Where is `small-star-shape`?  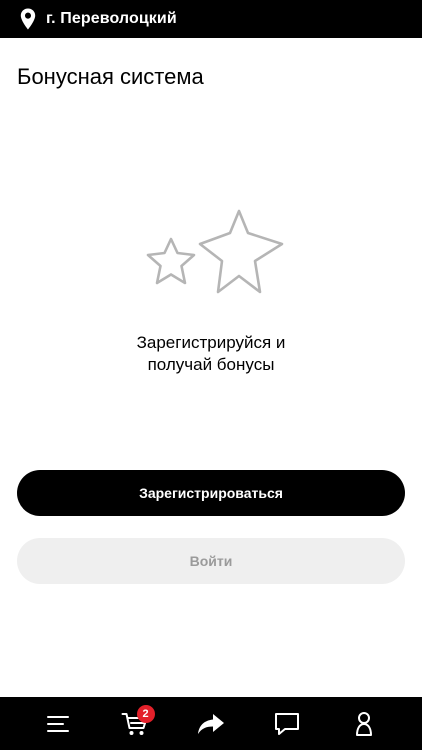 small-star-shape is located at coordinates (171, 261).